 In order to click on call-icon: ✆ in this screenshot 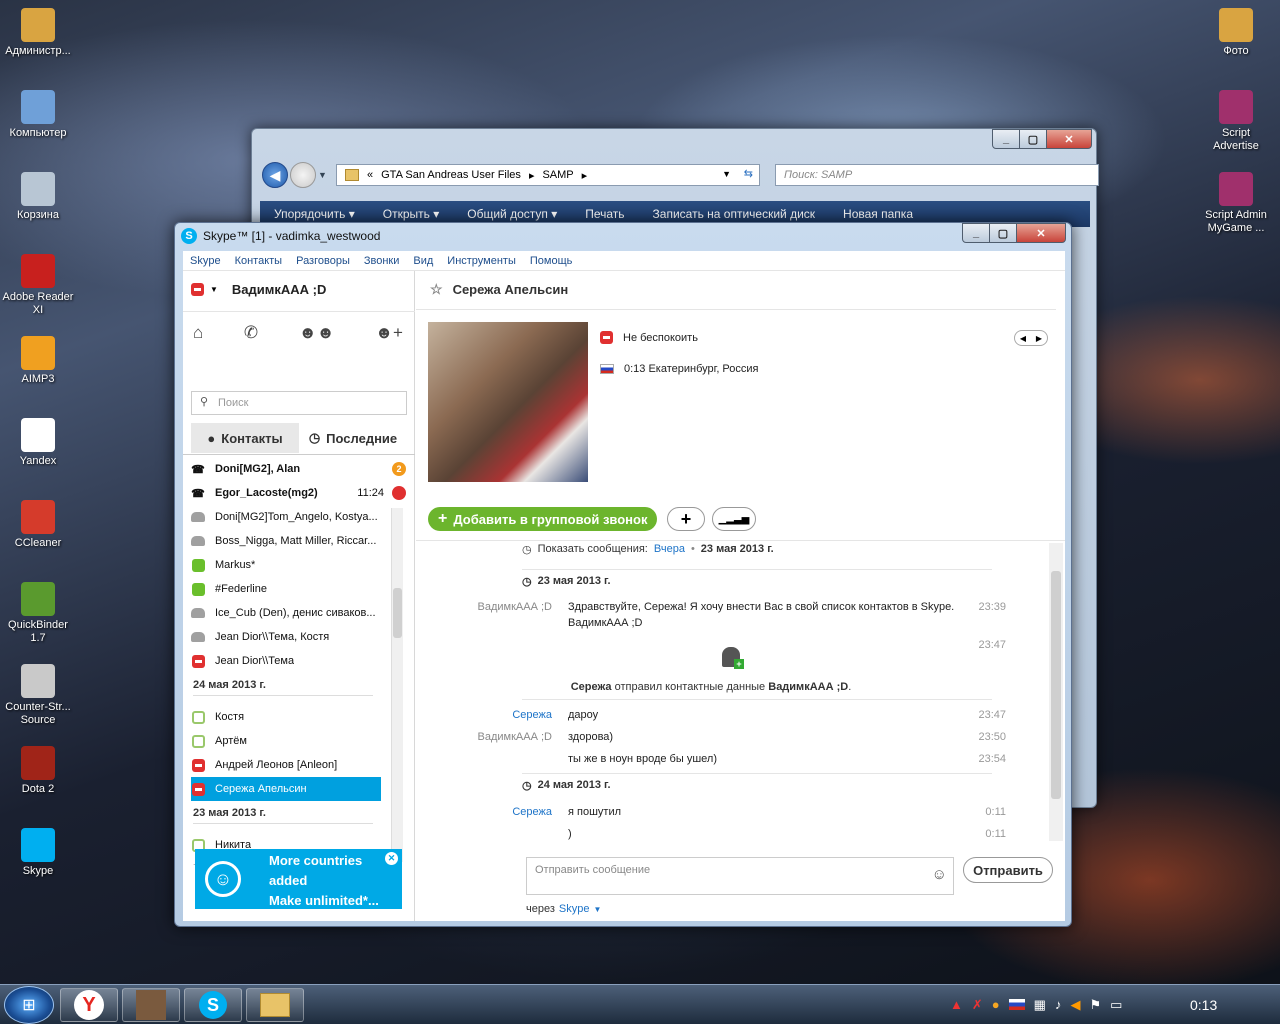, I will do `click(251, 333)`.